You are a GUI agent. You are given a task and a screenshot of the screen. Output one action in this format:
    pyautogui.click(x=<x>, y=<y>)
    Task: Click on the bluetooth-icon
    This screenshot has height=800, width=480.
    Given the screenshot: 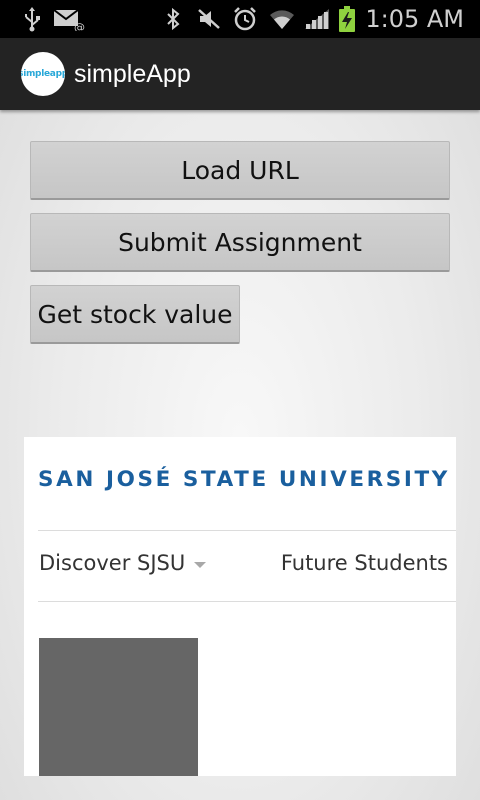 What is the action you would take?
    pyautogui.click(x=173, y=19)
    